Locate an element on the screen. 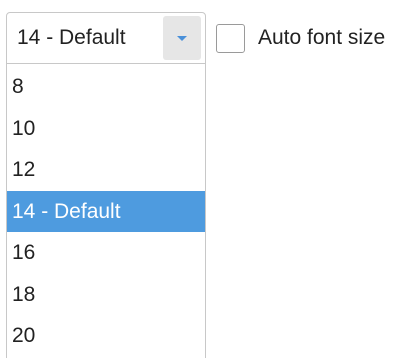  auto-font-size-control: Auto font size is located at coordinates (300, 38).